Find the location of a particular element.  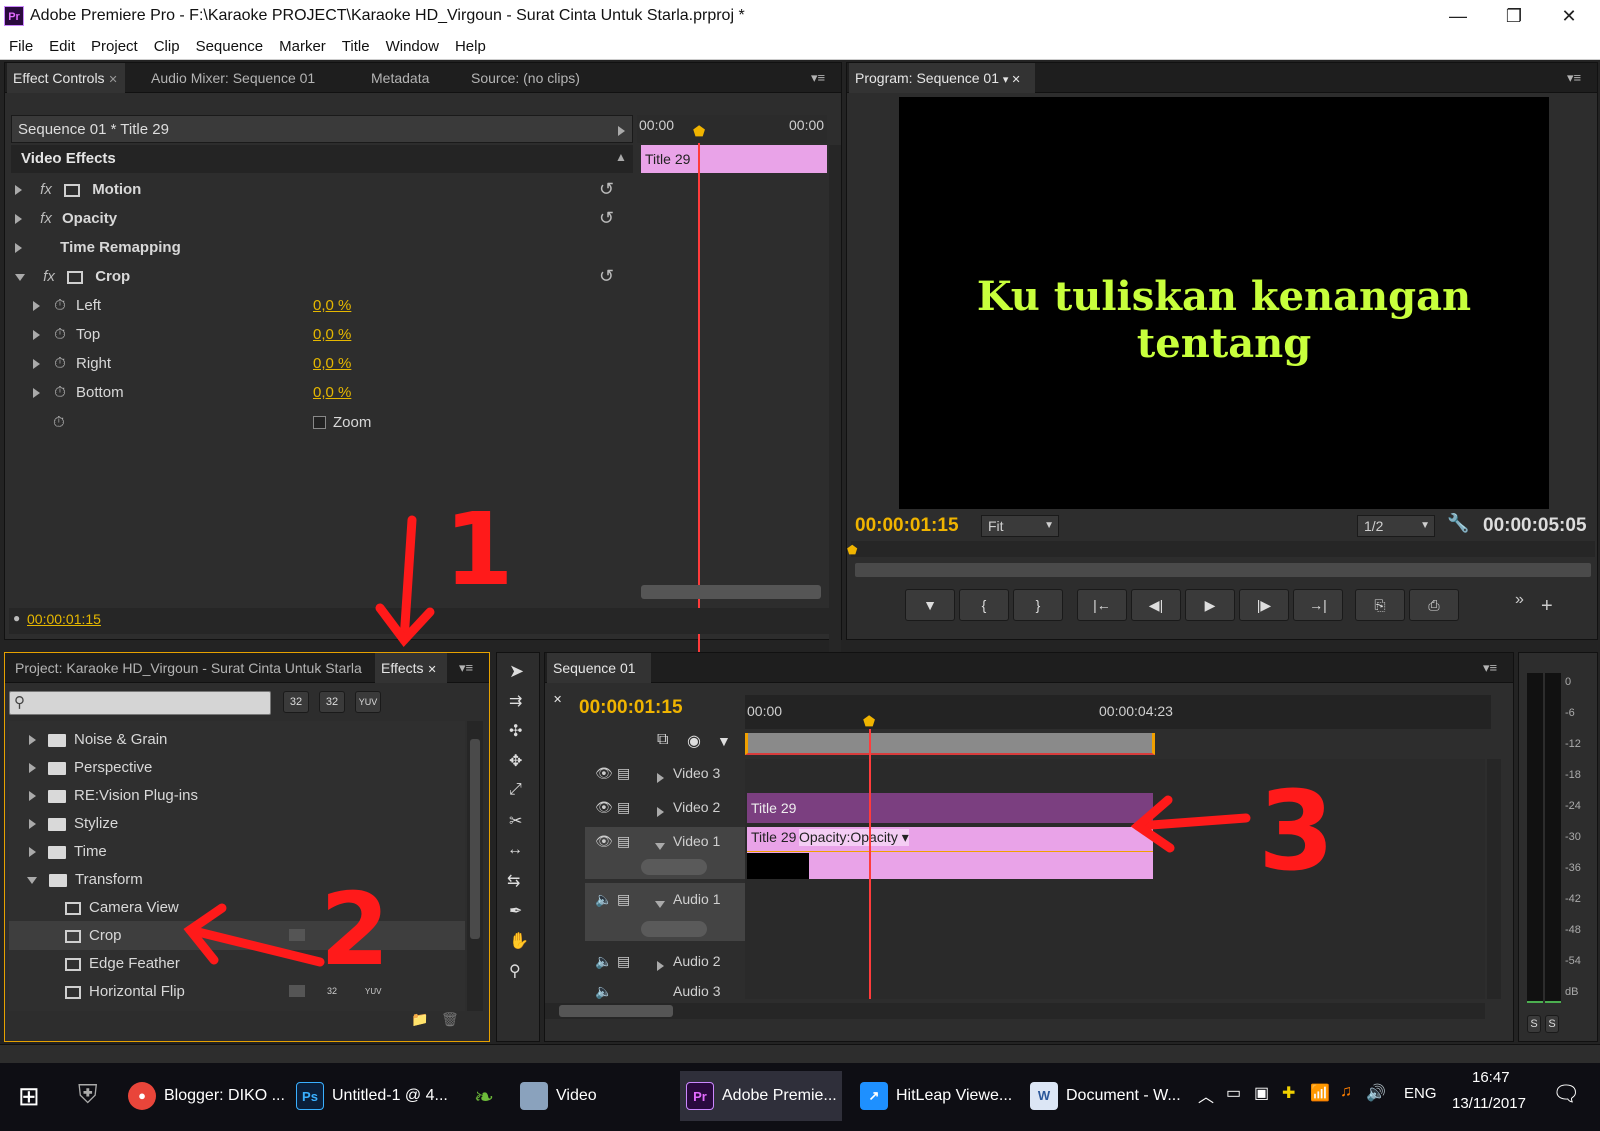

menu-edit: Edit is located at coordinates (61, 44).